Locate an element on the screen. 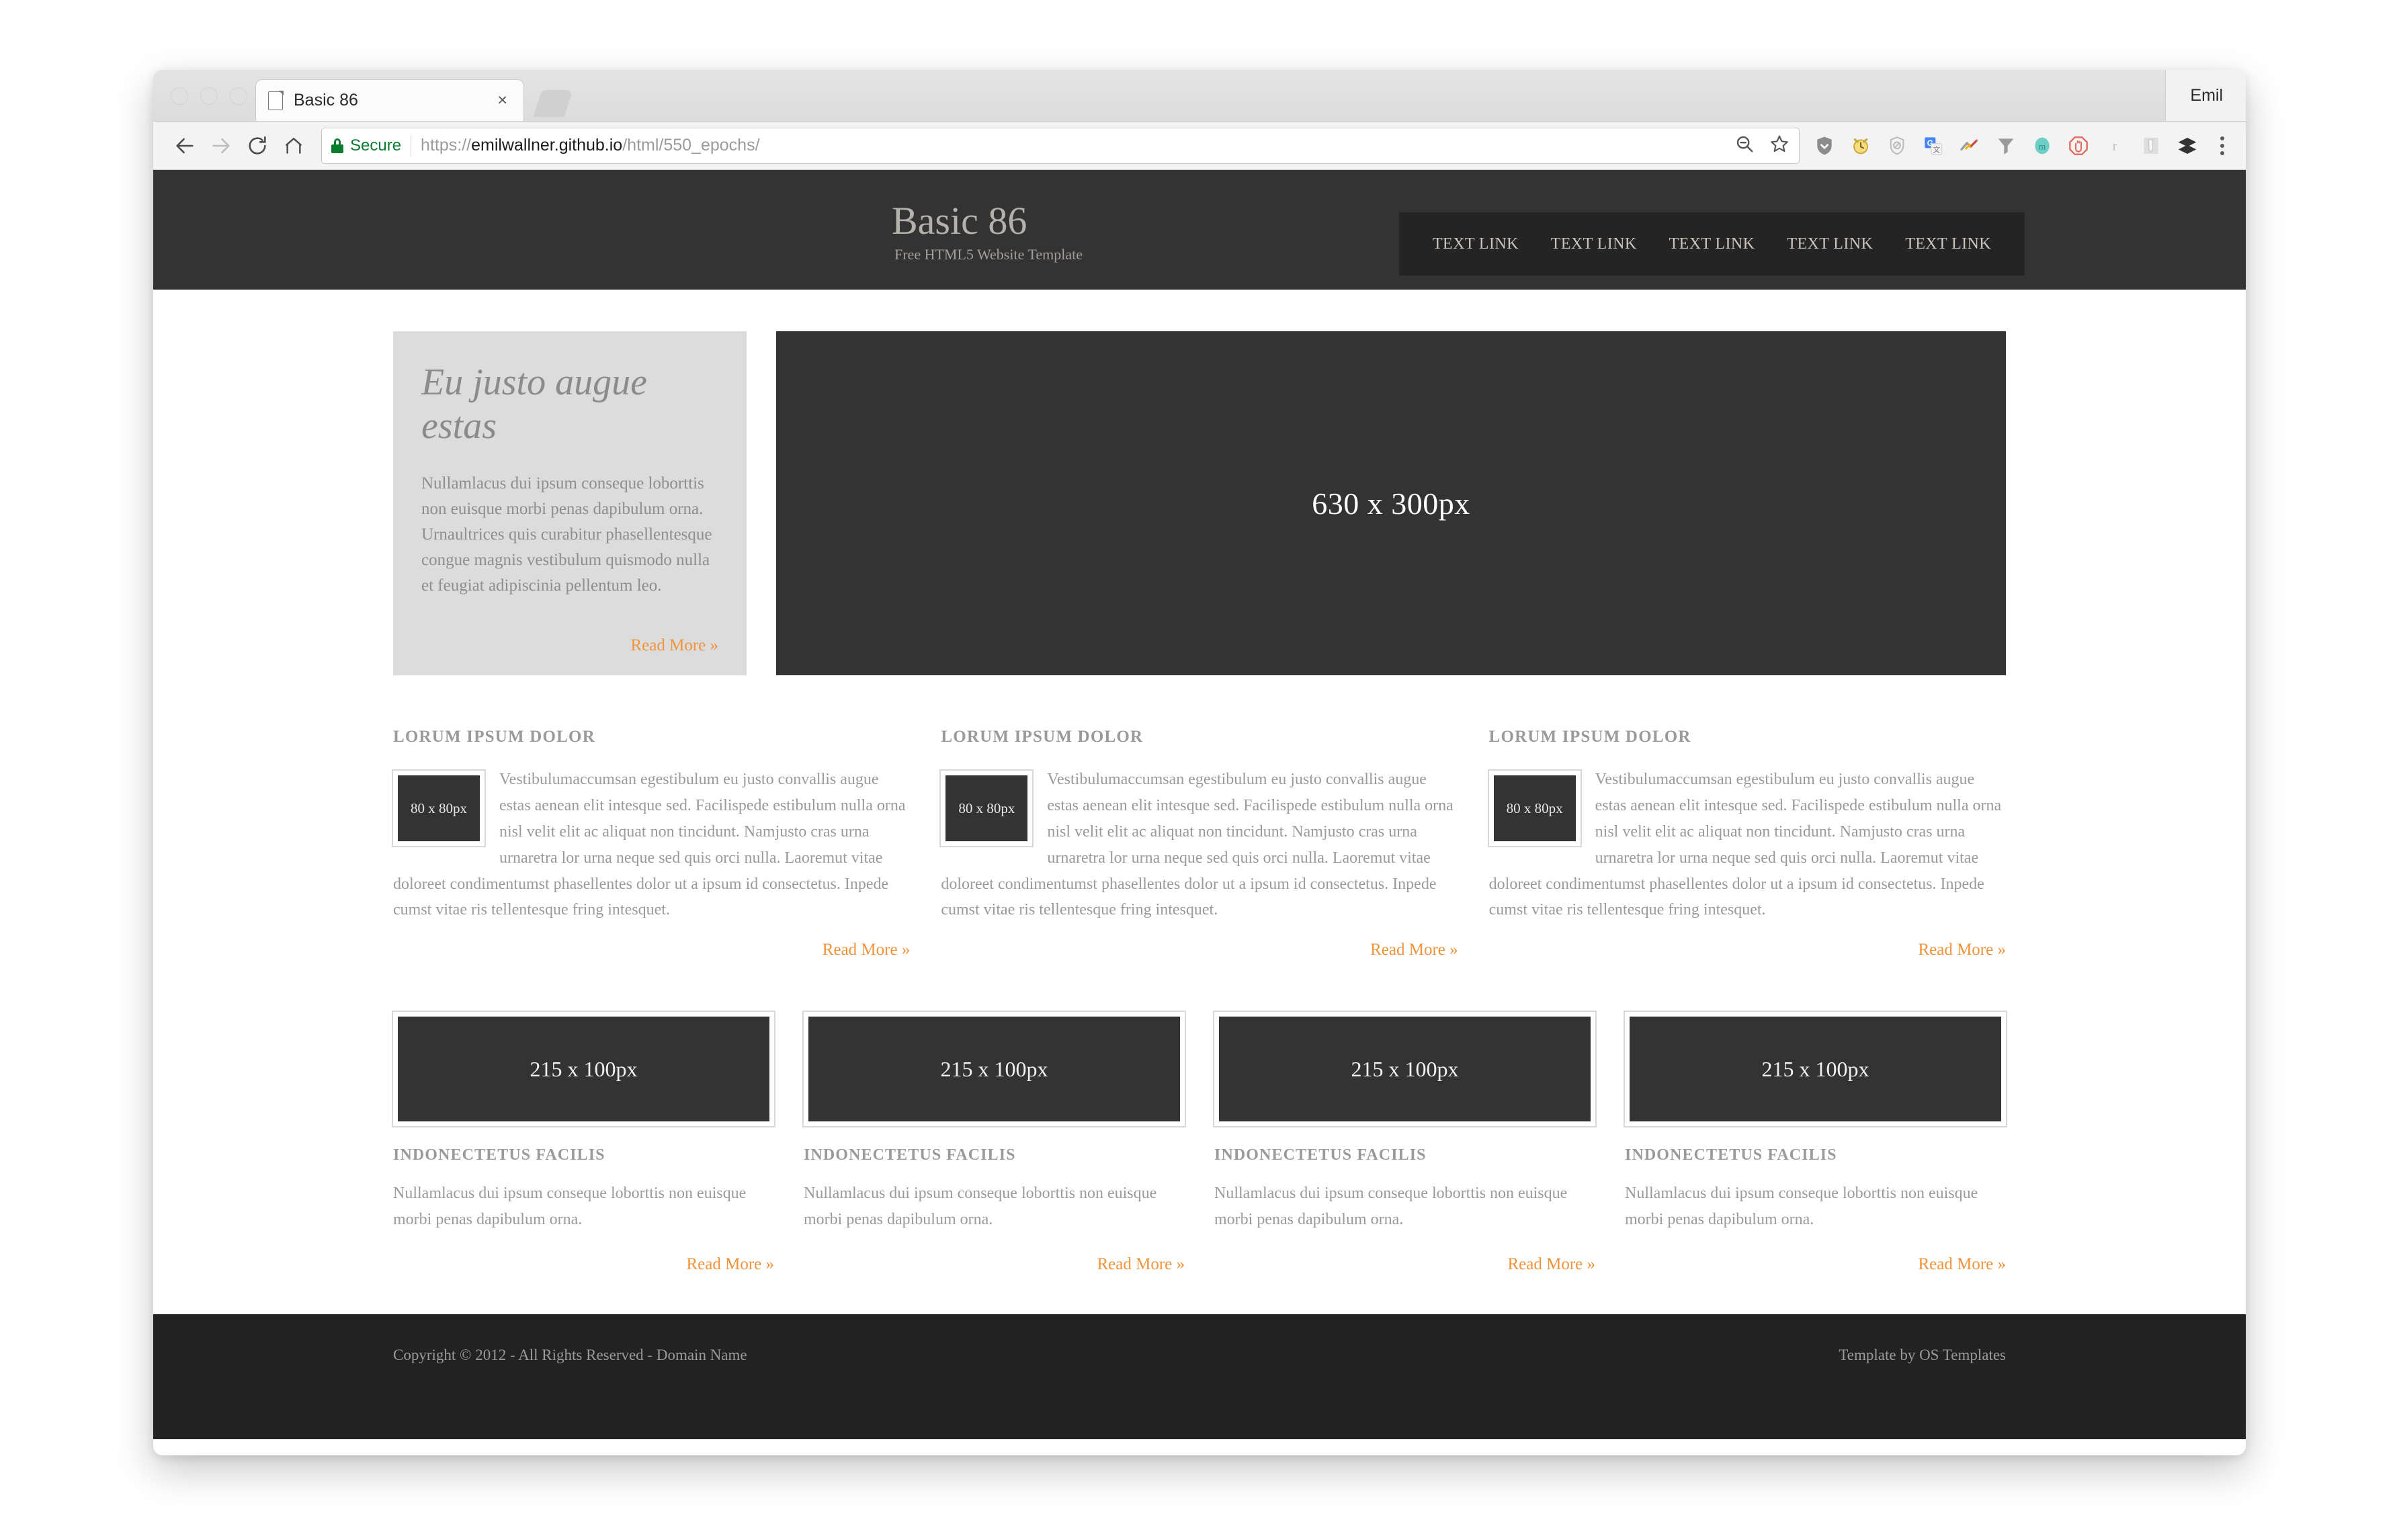 This screenshot has width=2399, height=1540. block-shield-icon is located at coordinates (1897, 145).